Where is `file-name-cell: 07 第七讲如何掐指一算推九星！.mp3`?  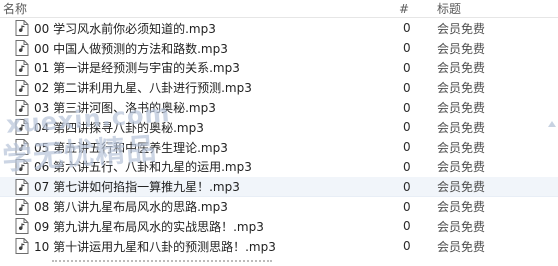
file-name-cell: 07 第七讲如何掐指一算推九星！.mp3 is located at coordinates (192, 186).